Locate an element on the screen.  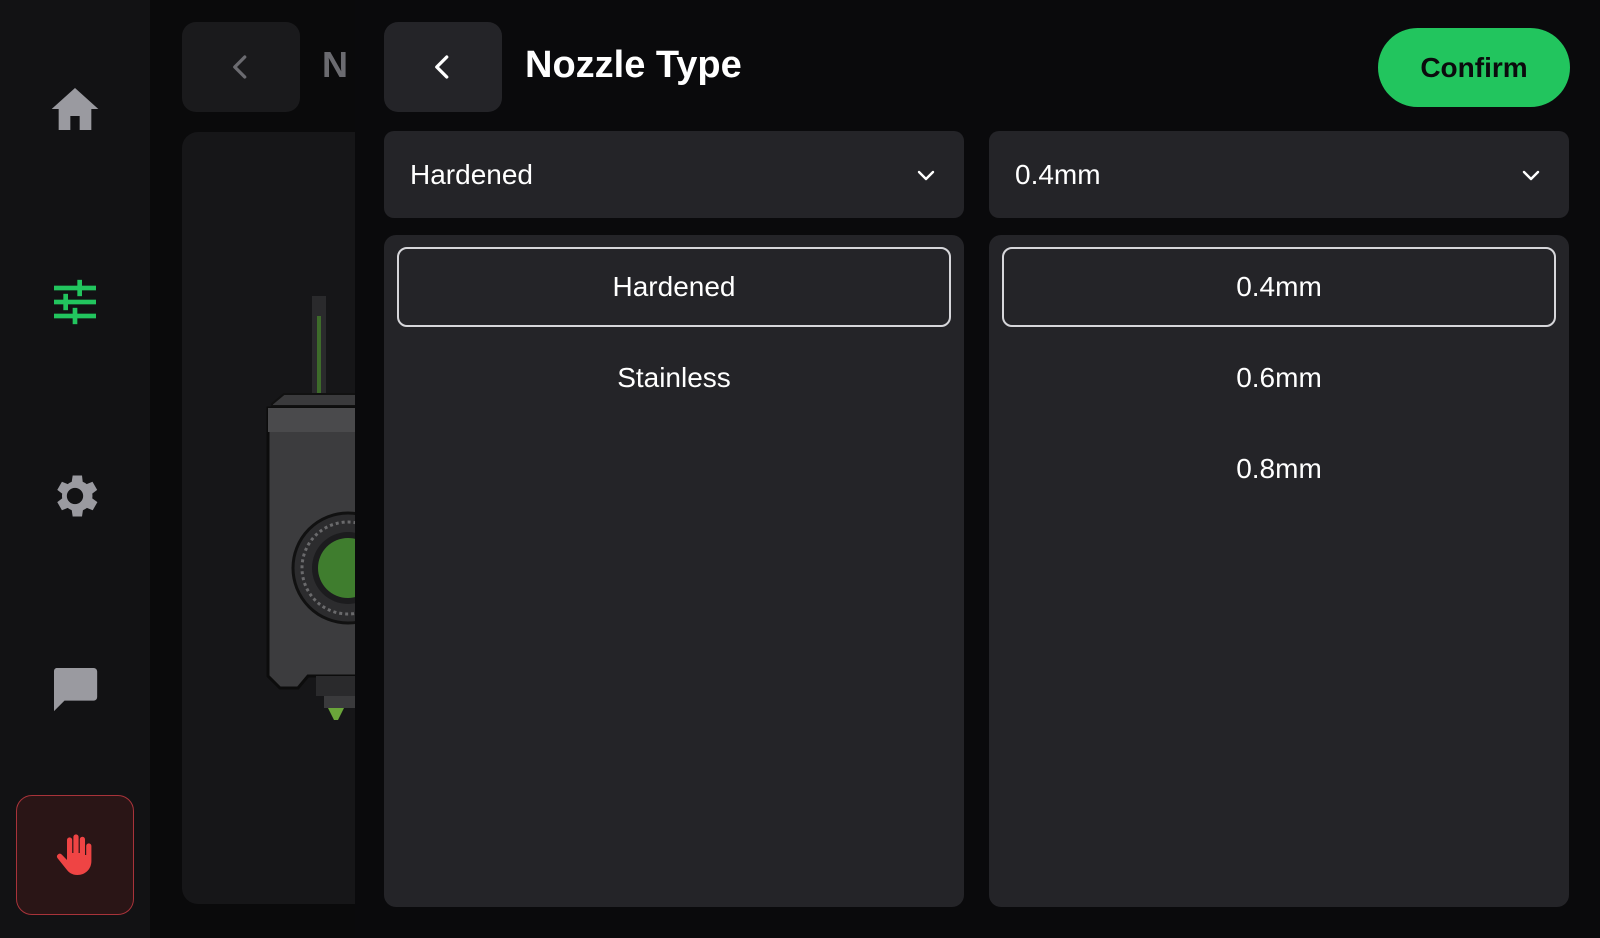
gear-icon is located at coordinates (77, 496).